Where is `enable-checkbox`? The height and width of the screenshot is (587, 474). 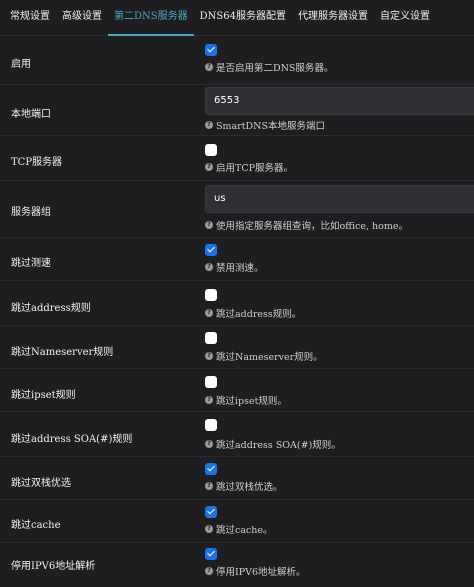
enable-checkbox is located at coordinates (211, 50).